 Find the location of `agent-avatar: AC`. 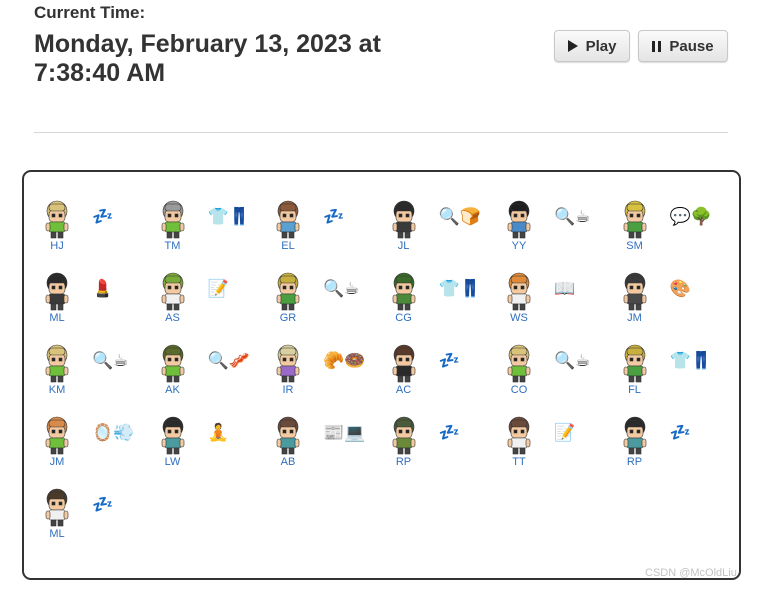

agent-avatar: AC is located at coordinates (404, 371).